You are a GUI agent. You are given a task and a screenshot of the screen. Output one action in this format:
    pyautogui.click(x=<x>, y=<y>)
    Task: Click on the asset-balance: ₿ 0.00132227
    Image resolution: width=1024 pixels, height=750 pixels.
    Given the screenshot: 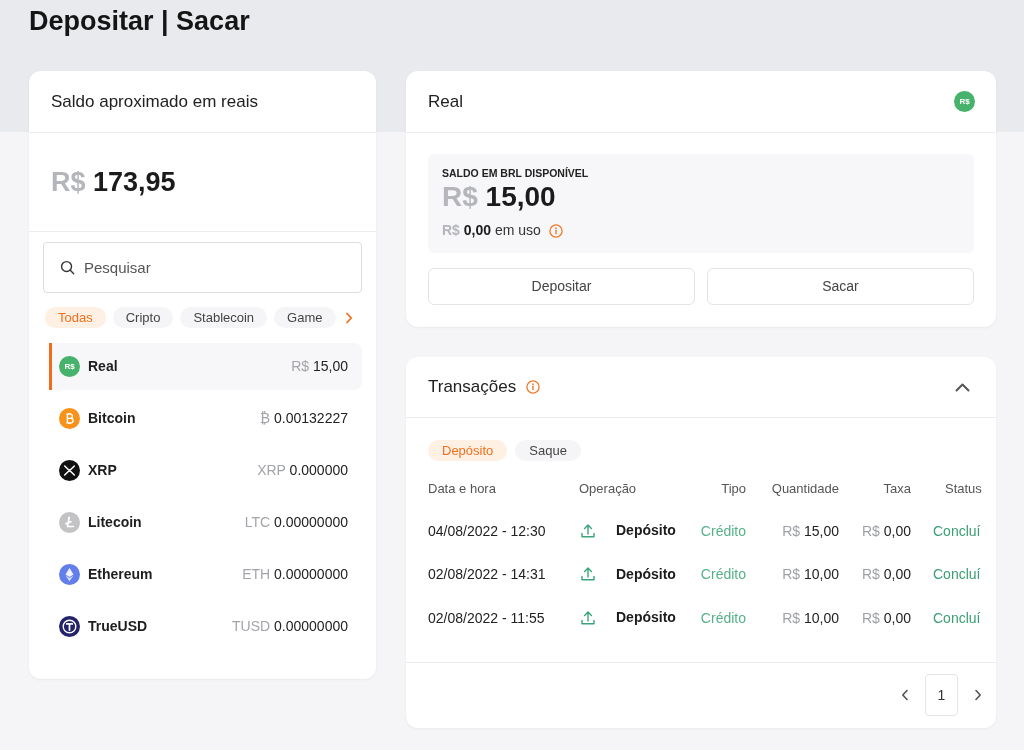 What is the action you would take?
    pyautogui.click(x=303, y=418)
    